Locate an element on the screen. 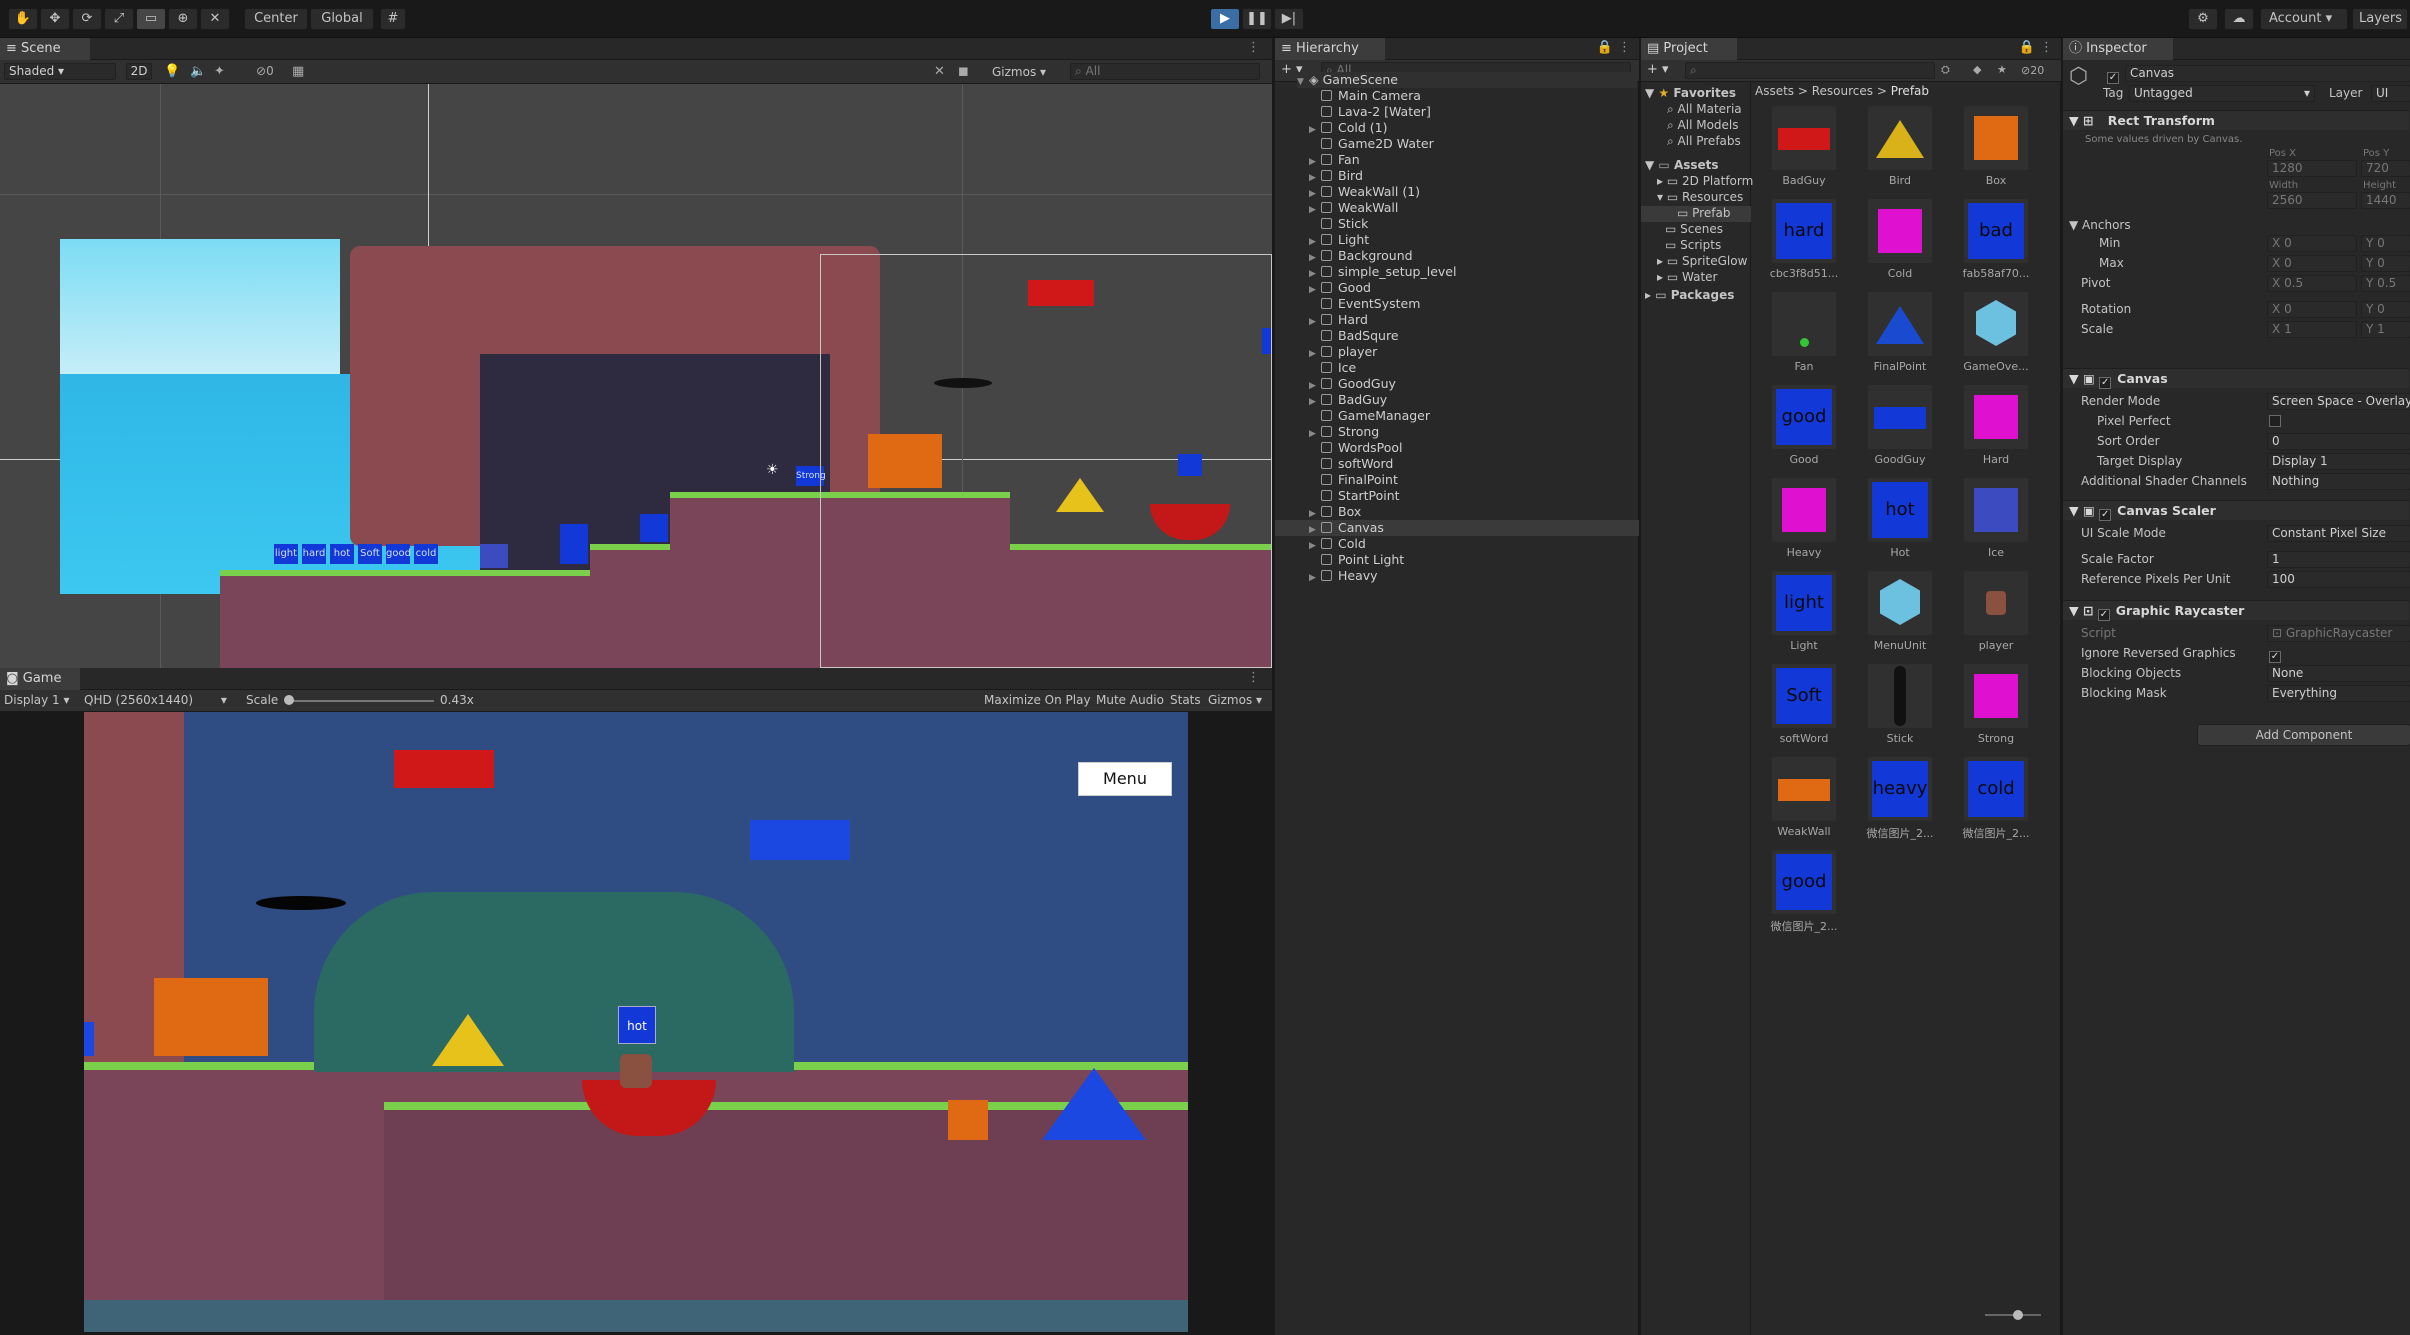 This screenshot has width=2410, height=1335. folder-scenes: ▭ Scenes is located at coordinates (1694, 229).